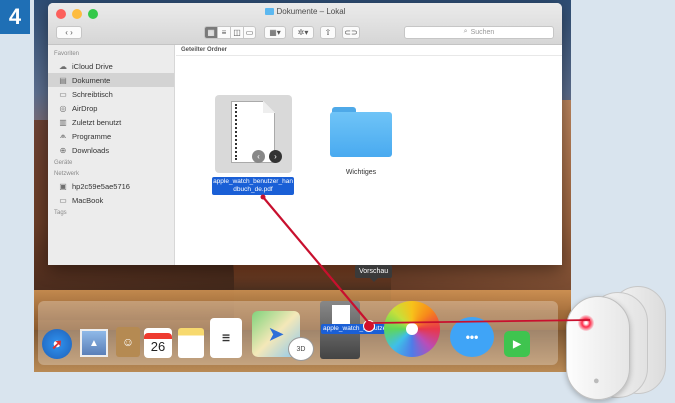 Image resolution: width=675 pixels, height=403 pixels. What do you see at coordinates (67, 174) in the screenshot?
I see `sidebar-section-network: Netzwerk` at bounding box center [67, 174].